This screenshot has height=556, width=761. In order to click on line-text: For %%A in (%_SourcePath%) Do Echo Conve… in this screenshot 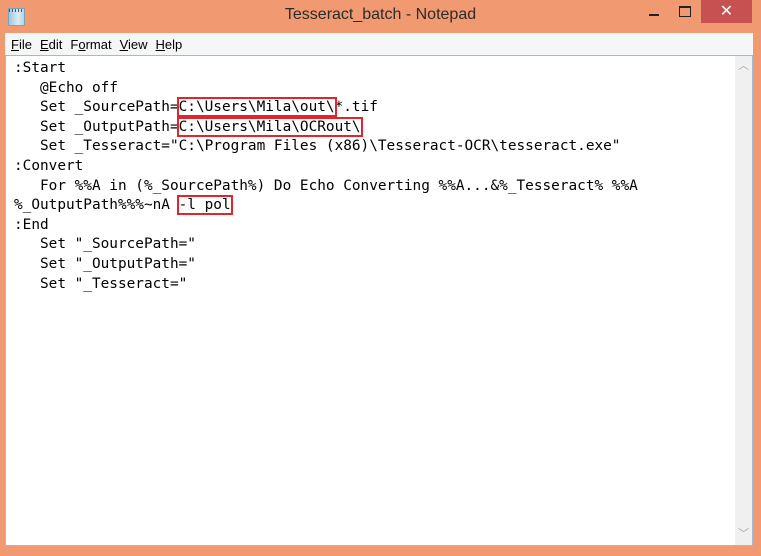, I will do `click(326, 185)`.